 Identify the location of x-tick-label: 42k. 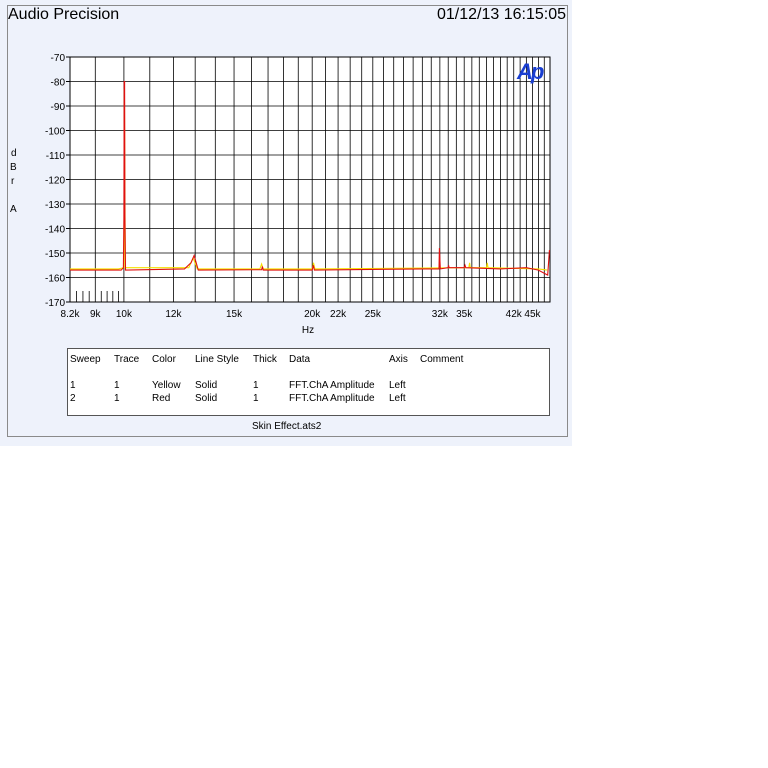
(514, 314).